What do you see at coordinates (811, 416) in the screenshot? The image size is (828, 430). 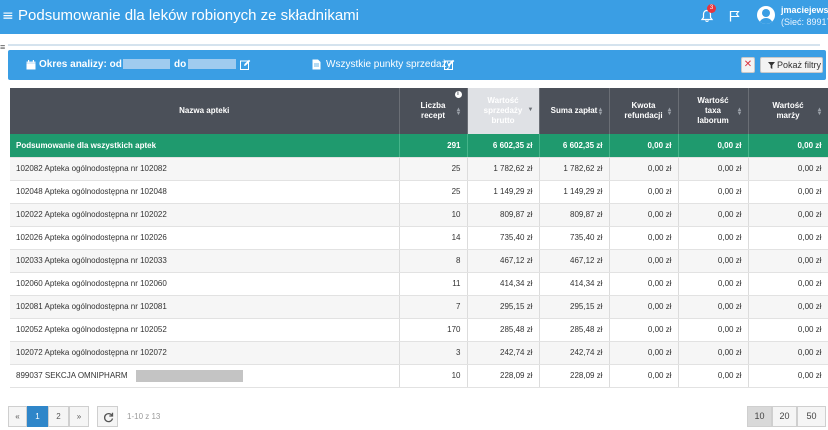 I see `page-size-50-button: 50` at bounding box center [811, 416].